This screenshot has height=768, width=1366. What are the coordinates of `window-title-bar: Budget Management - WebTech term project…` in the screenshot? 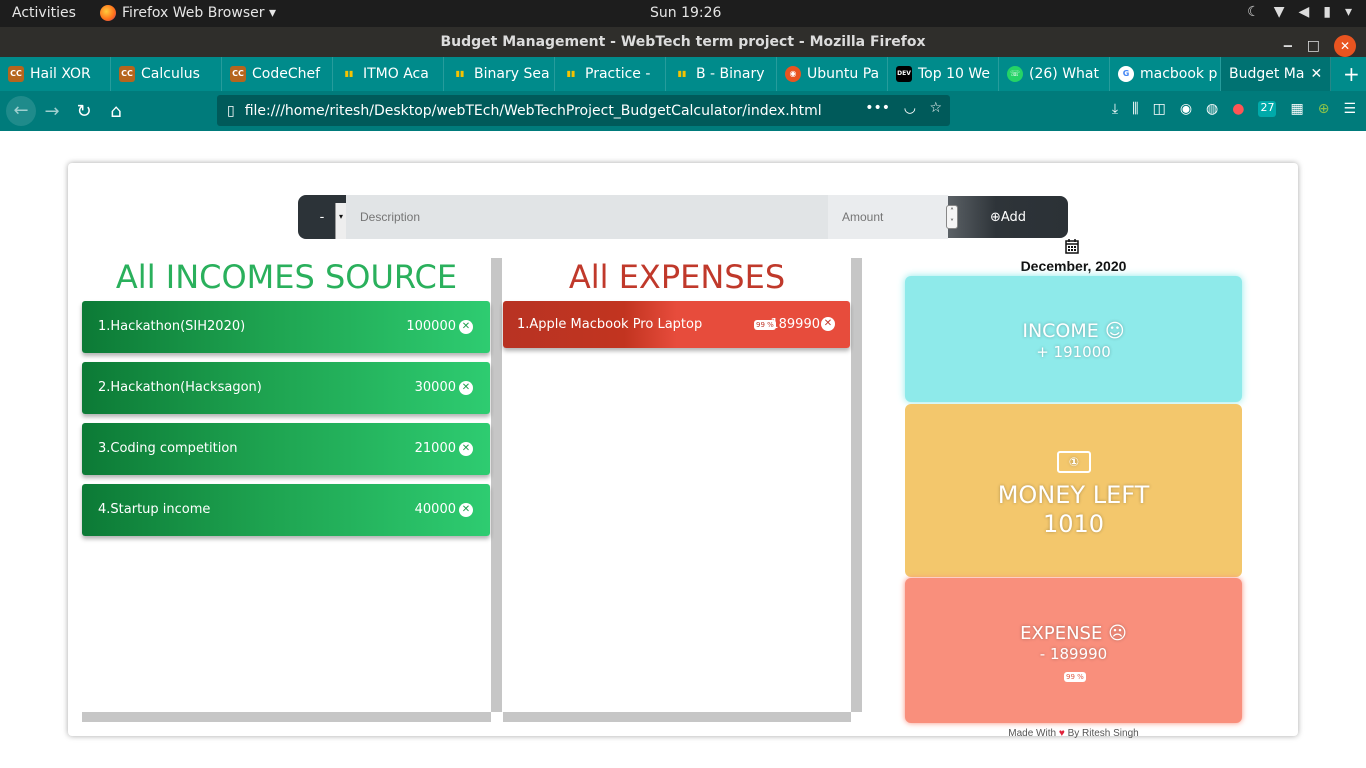 It's located at (683, 42).